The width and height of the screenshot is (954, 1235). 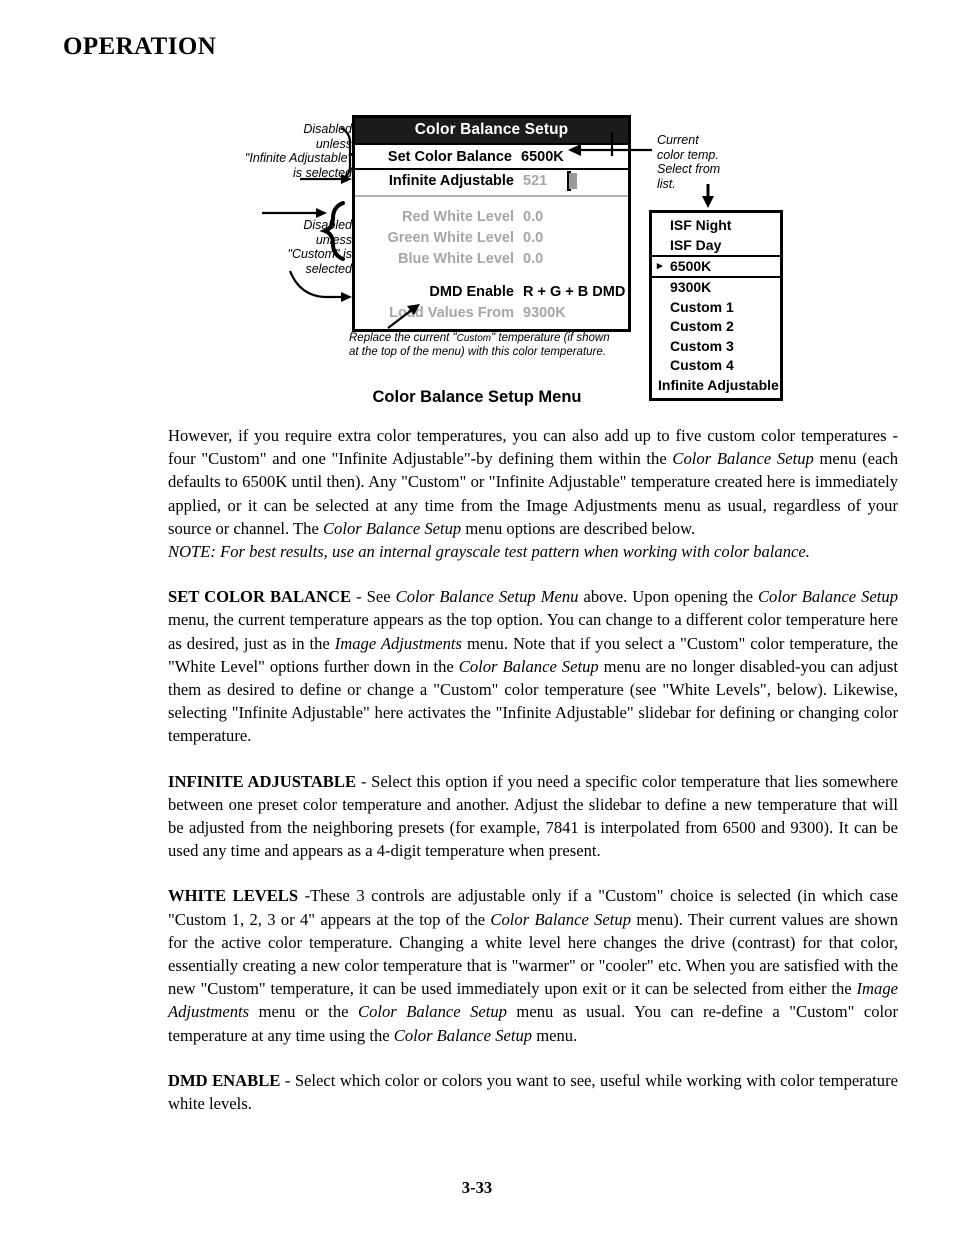 What do you see at coordinates (449, 156) in the screenshot?
I see `osd-label-set-color-balance: Set Color Balance` at bounding box center [449, 156].